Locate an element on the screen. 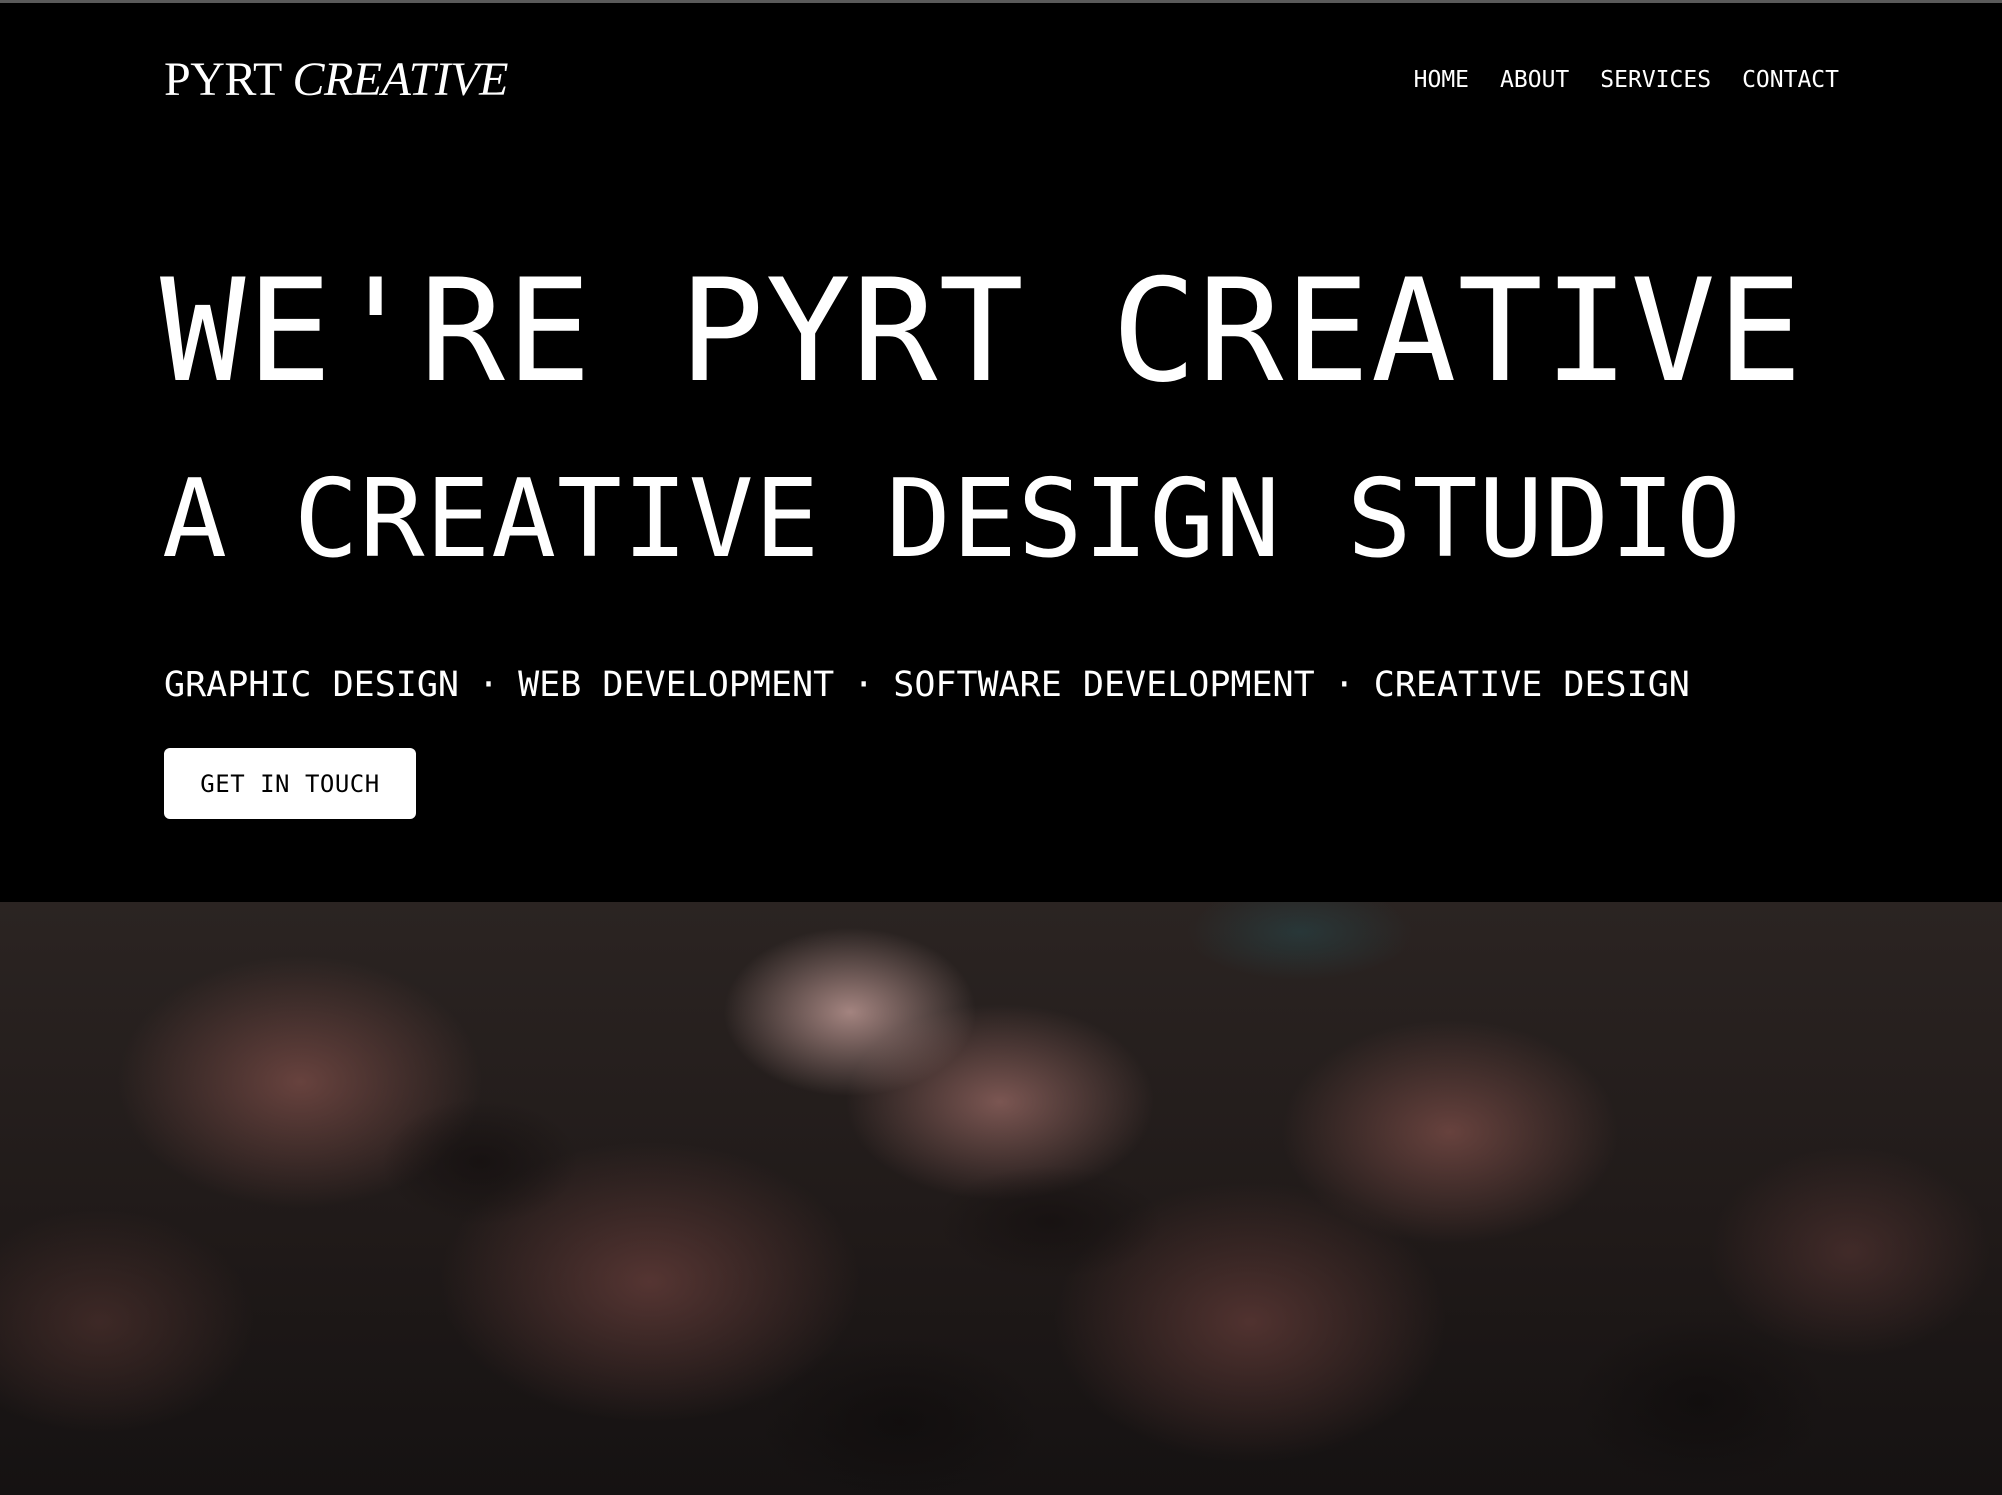 The width and height of the screenshot is (2002, 1495). brand-logo: PYRT CREATIVE is located at coordinates (336, 80).